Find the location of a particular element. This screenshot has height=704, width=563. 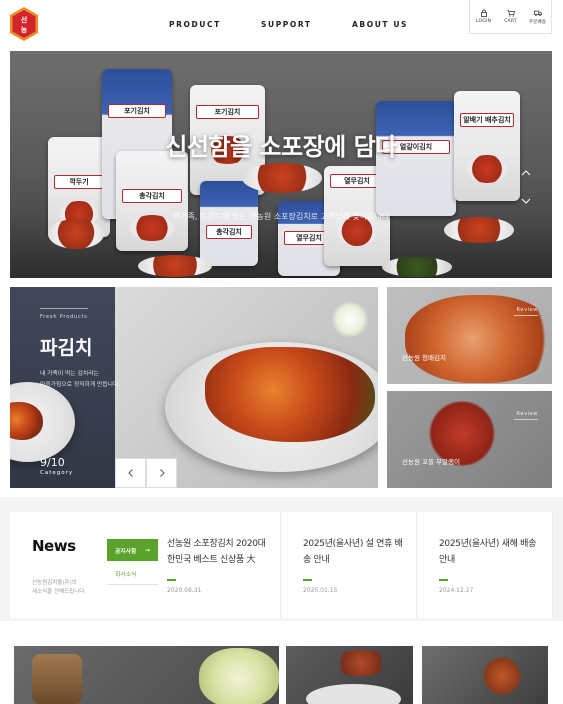

news-desc-line-2: 새소식을 전해드립니다. is located at coordinates (59, 592).